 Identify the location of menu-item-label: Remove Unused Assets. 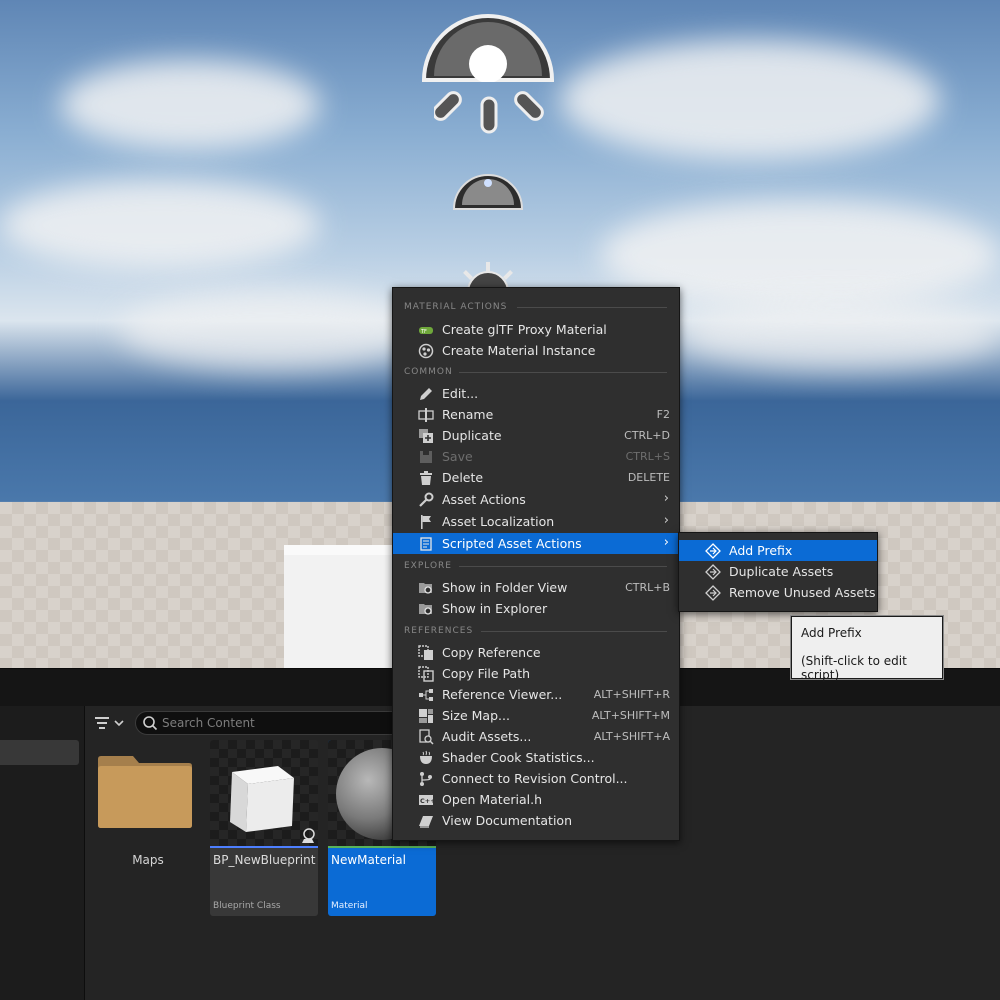
(802, 592).